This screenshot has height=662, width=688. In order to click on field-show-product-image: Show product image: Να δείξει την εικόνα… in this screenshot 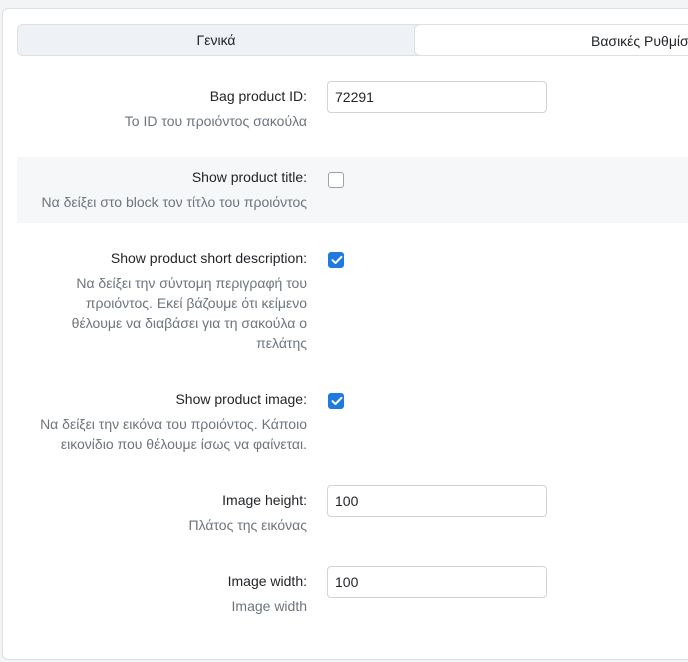, I will do `click(352, 419)`.